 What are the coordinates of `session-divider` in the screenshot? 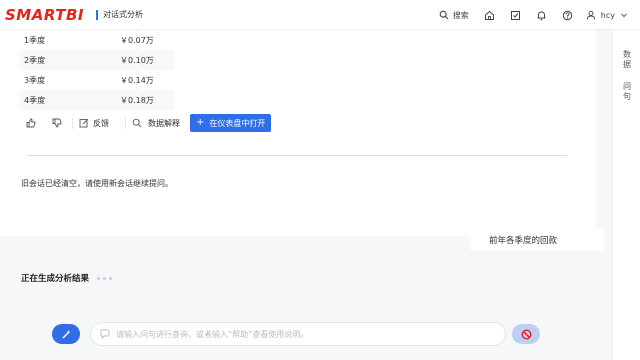 It's located at (297, 155).